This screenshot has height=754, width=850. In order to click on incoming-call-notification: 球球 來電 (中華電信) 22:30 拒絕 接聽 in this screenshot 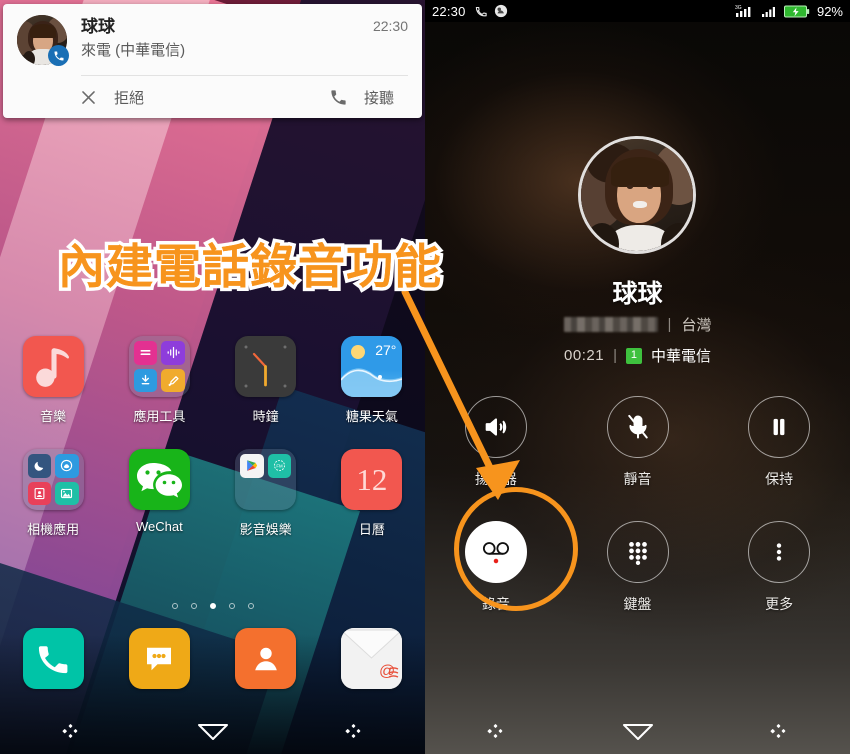, I will do `click(212, 61)`.